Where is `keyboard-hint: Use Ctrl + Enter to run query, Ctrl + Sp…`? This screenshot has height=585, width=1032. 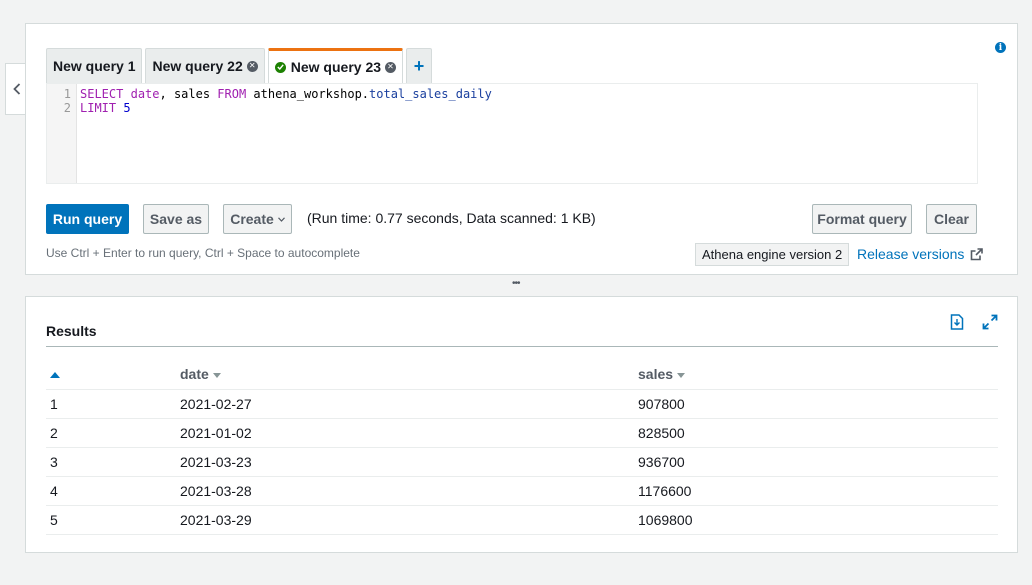 keyboard-hint: Use Ctrl + Enter to run query, Ctrl + Sp… is located at coordinates (203, 253).